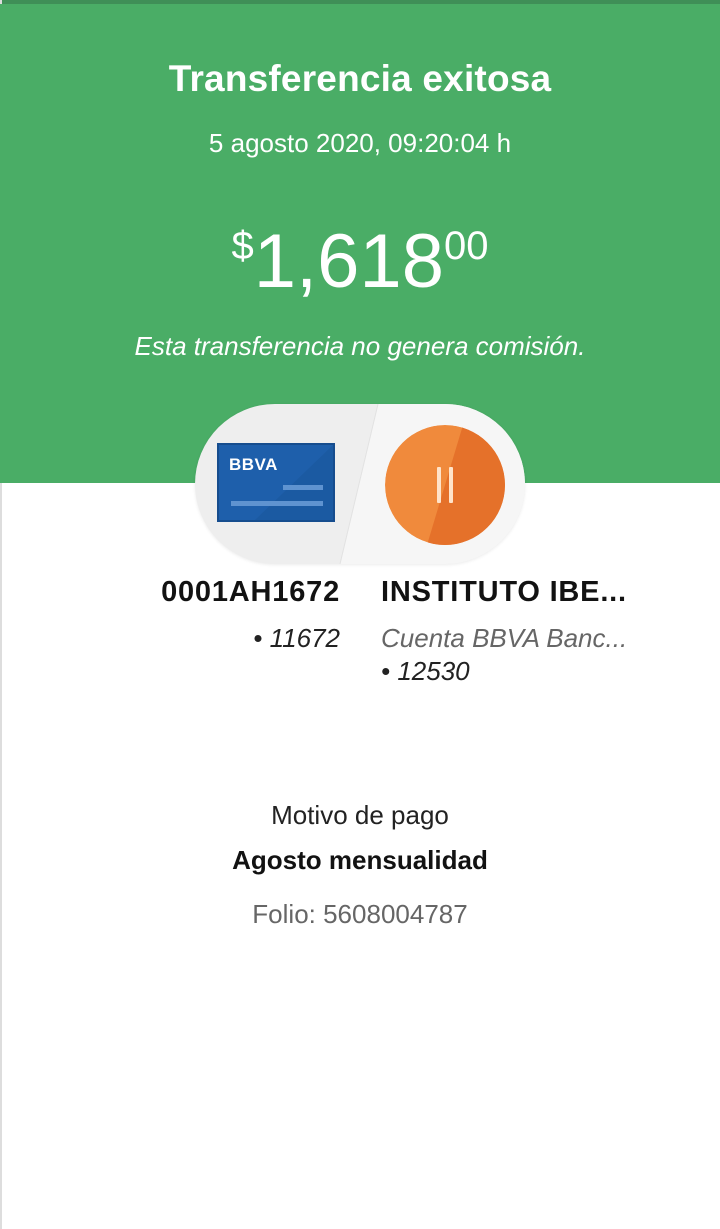 The height and width of the screenshot is (1229, 720). Describe the element at coordinates (425, 671) in the screenshot. I see `destination-account-number: • 12530` at that location.